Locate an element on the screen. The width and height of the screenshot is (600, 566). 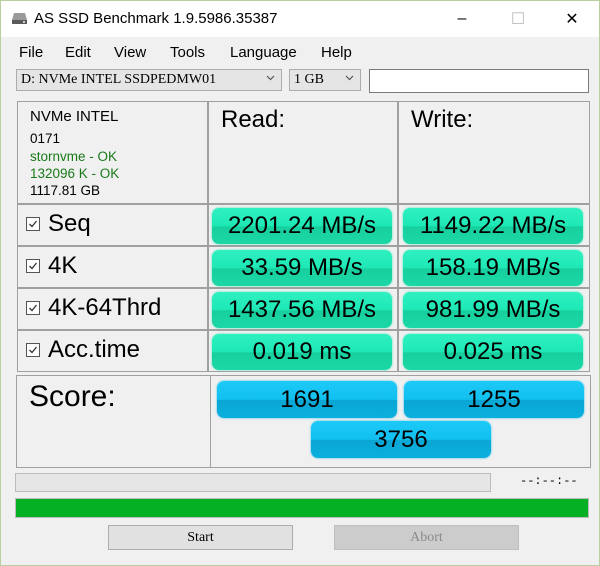
4k64-read-result: 1437.56 MB/s is located at coordinates (302, 310).